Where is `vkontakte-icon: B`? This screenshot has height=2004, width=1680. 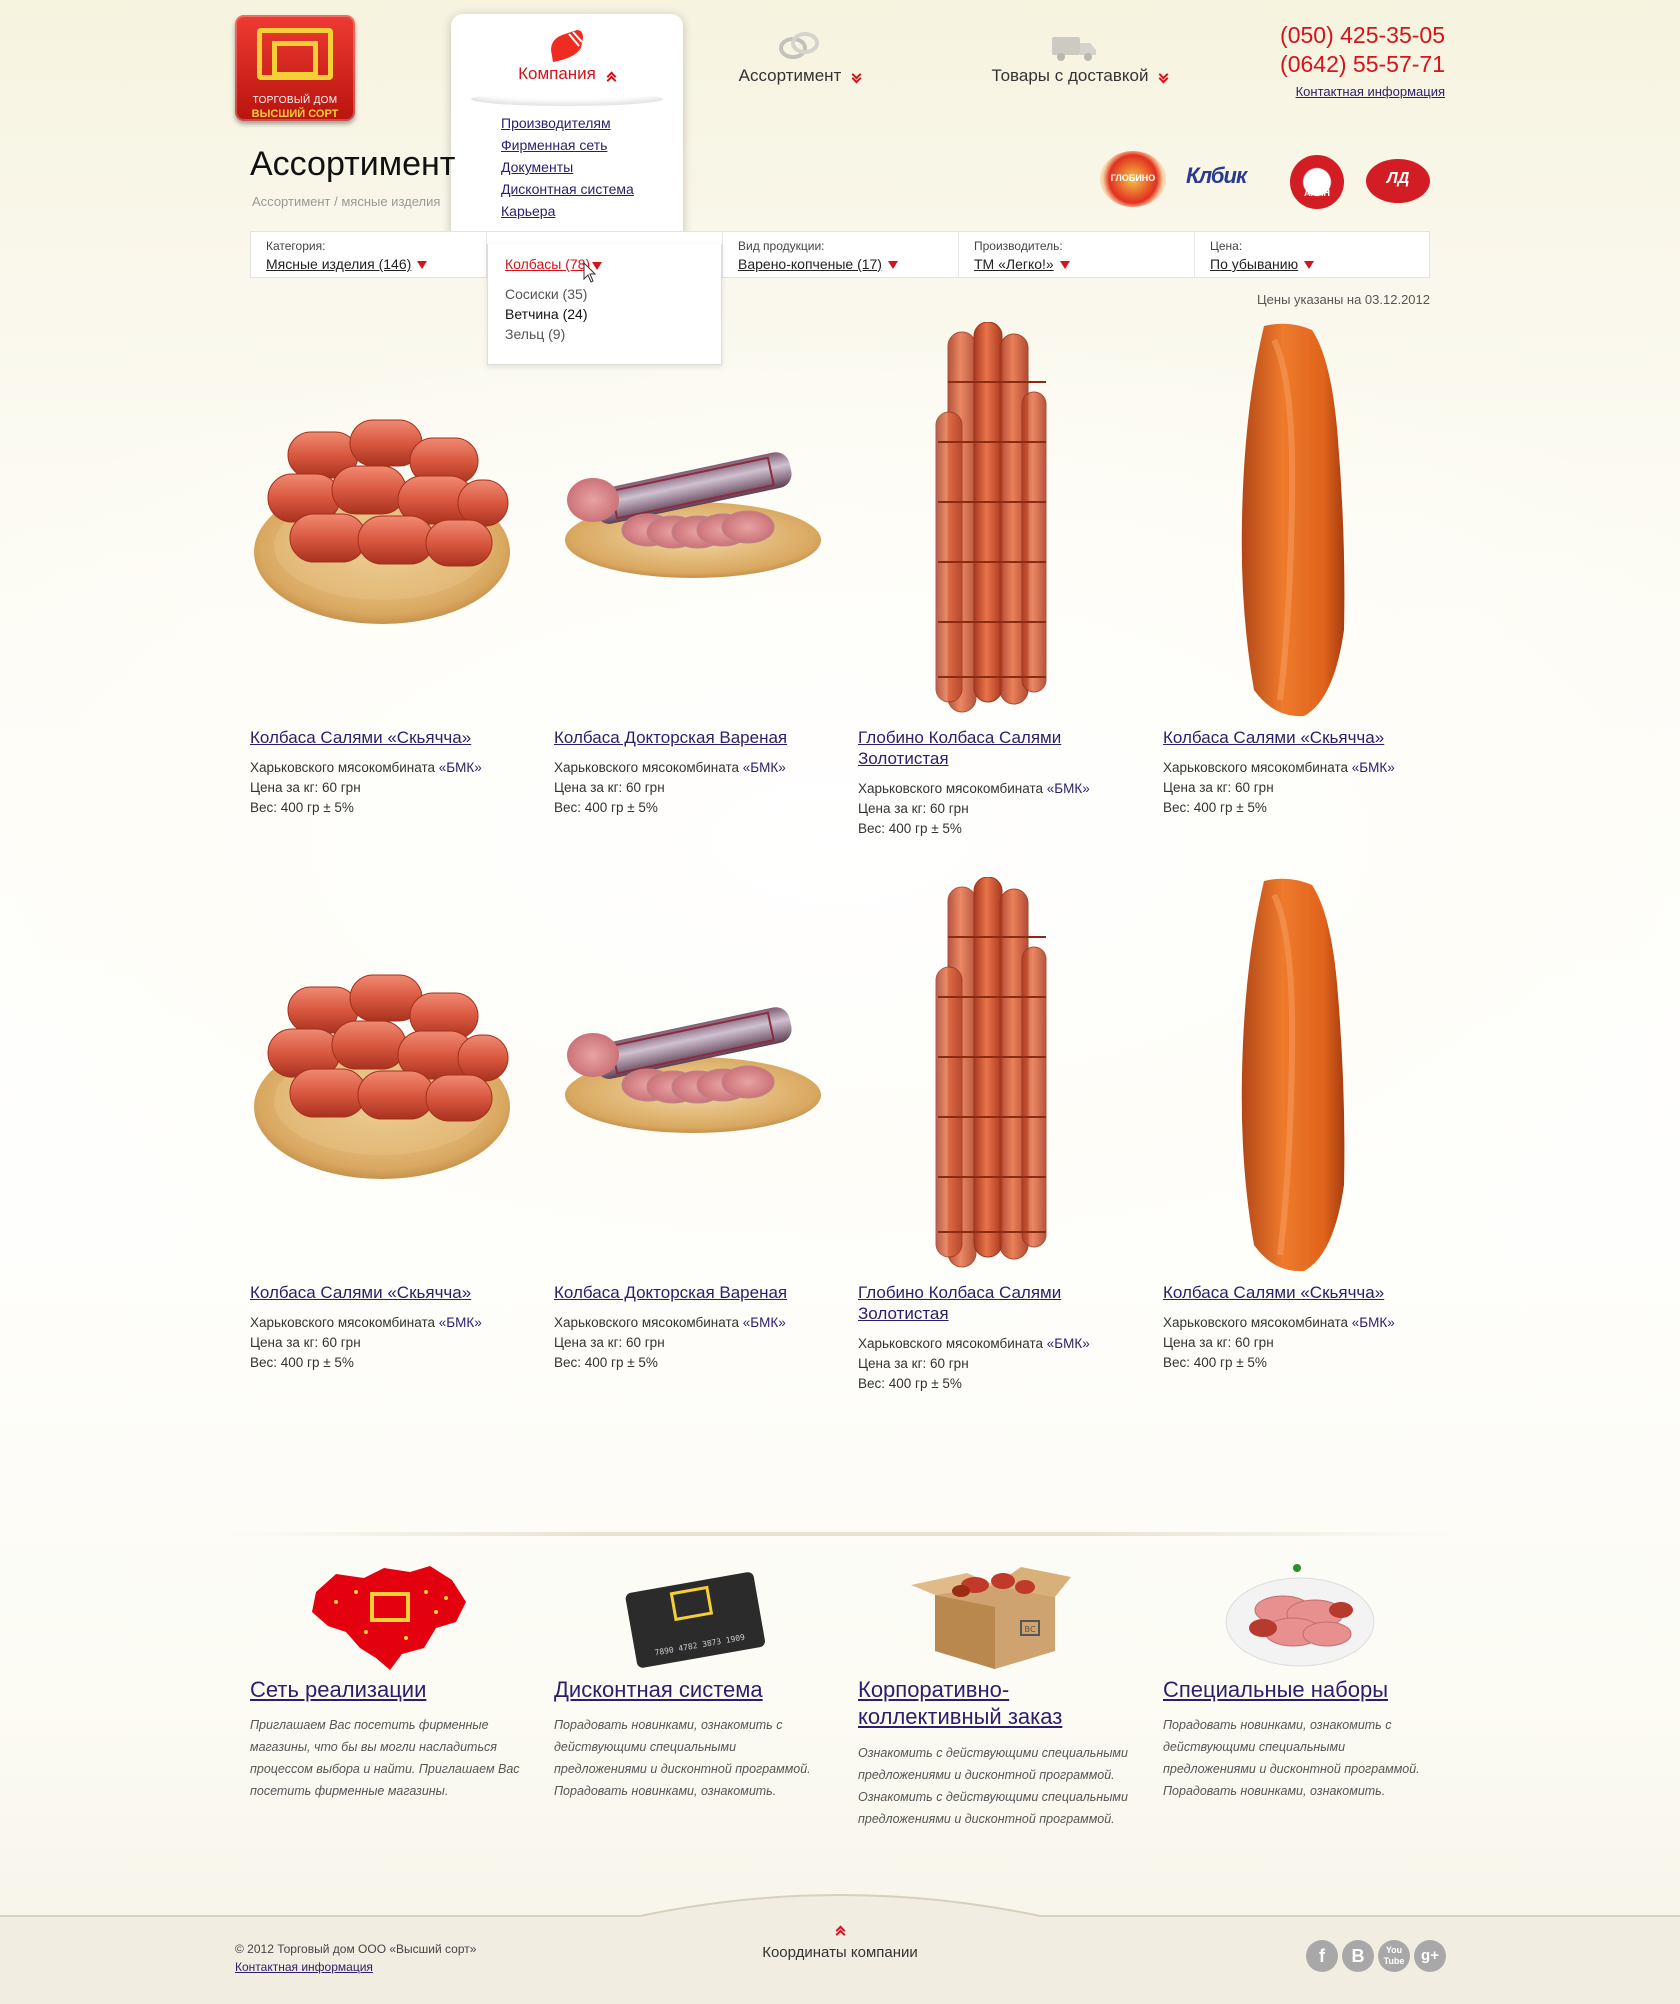
vkontakte-icon: B is located at coordinates (1358, 1956).